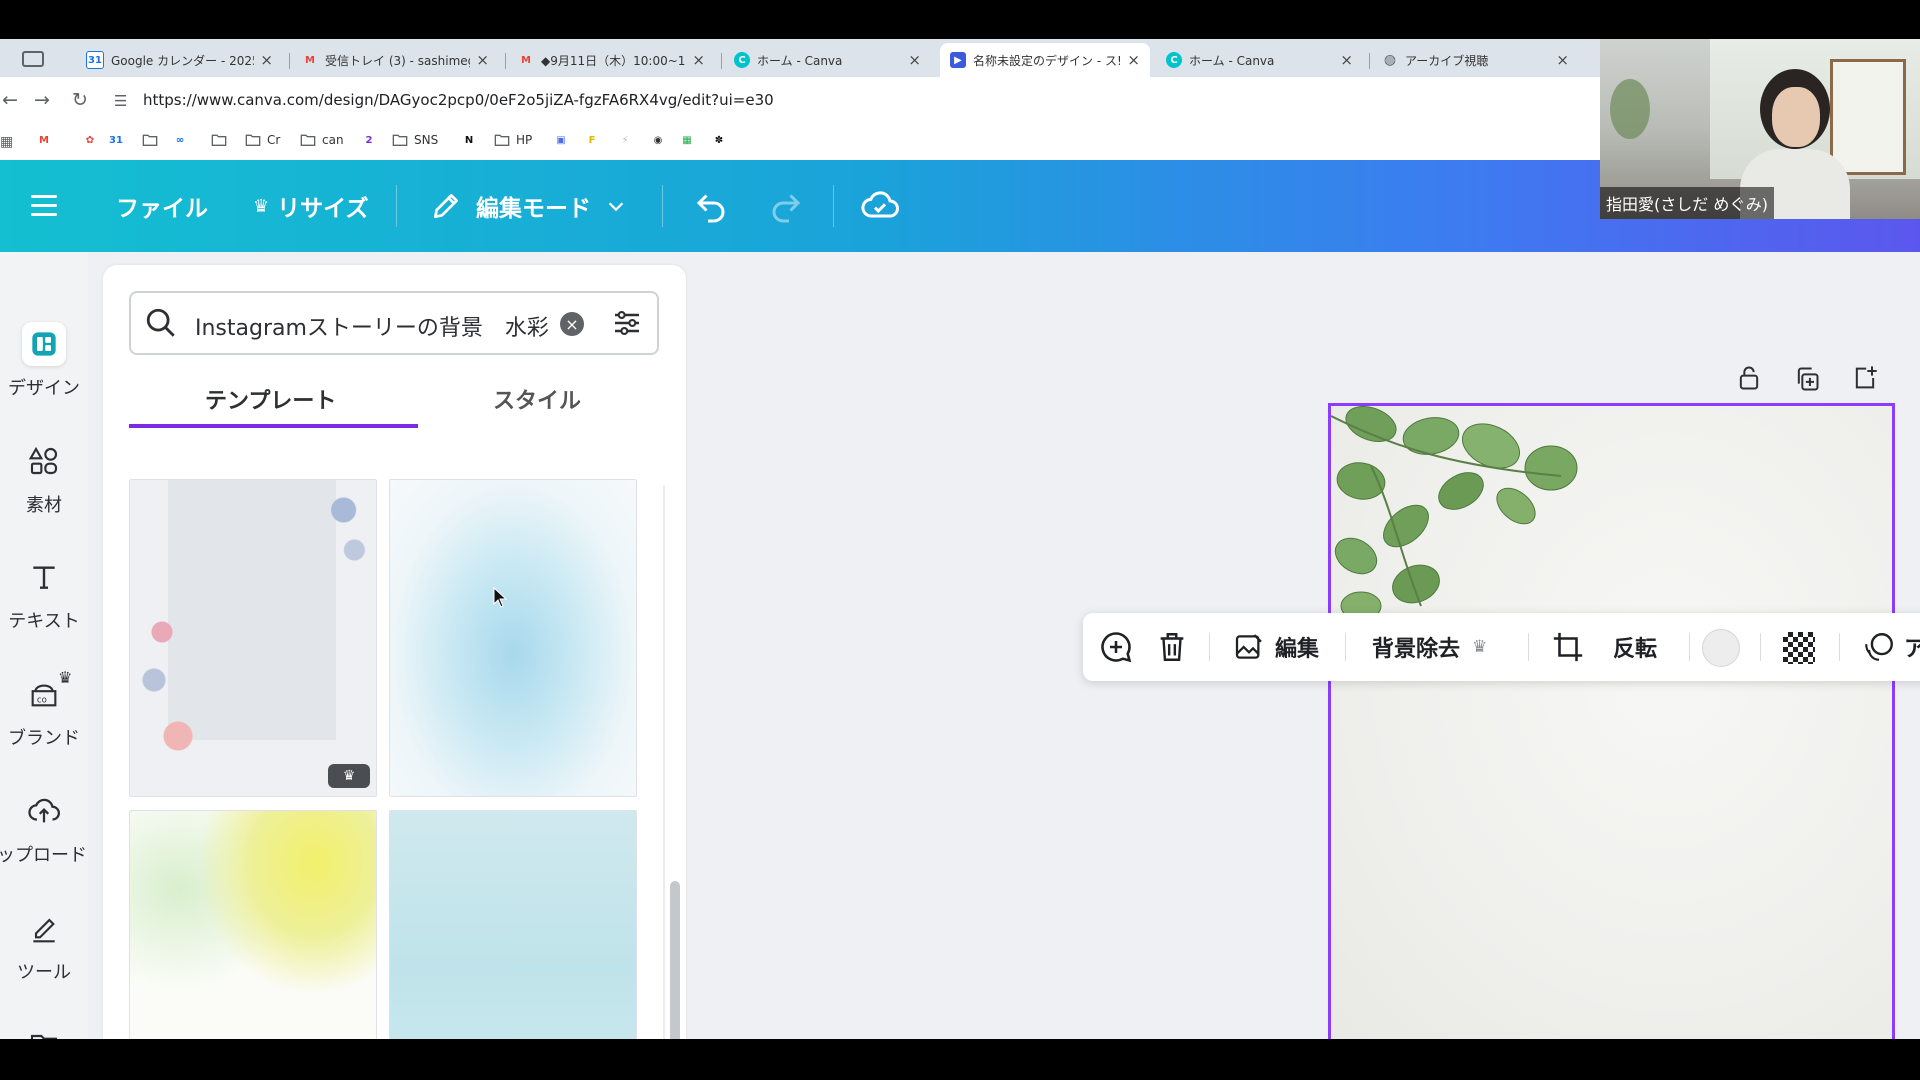  Describe the element at coordinates (44, 505) in the screenshot. I see `rail-label: 素材` at that location.